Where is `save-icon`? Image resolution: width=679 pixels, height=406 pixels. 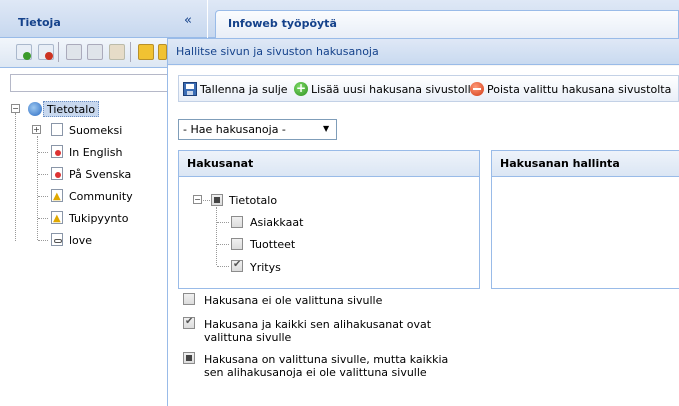
save-icon is located at coordinates (190, 89).